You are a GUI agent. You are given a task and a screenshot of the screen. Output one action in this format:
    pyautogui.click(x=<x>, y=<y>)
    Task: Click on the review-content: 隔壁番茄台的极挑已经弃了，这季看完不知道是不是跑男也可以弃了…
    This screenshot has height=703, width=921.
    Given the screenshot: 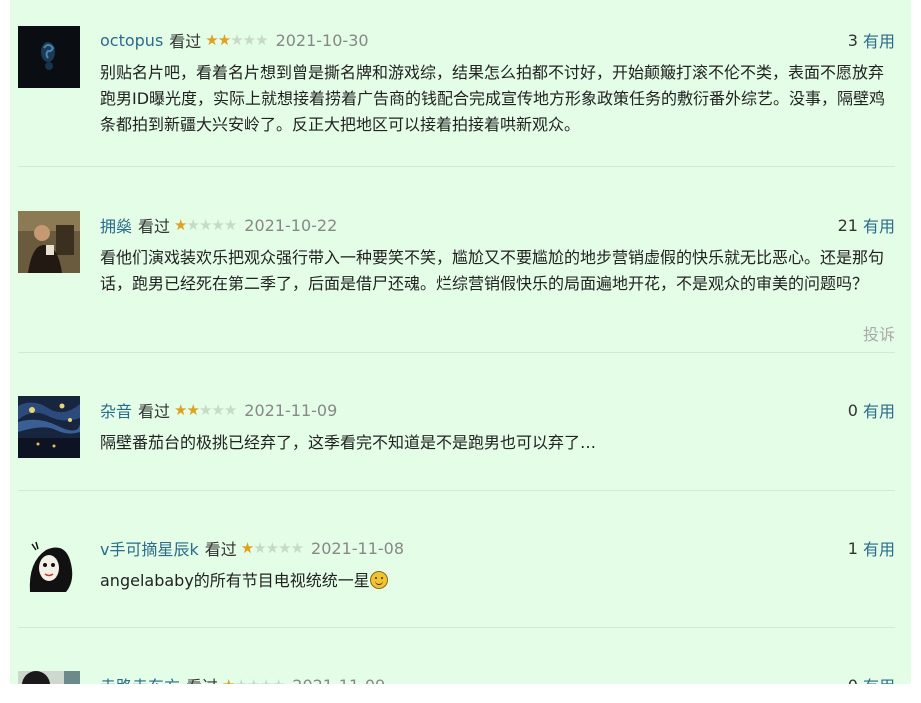 What is the action you would take?
    pyautogui.click(x=348, y=442)
    